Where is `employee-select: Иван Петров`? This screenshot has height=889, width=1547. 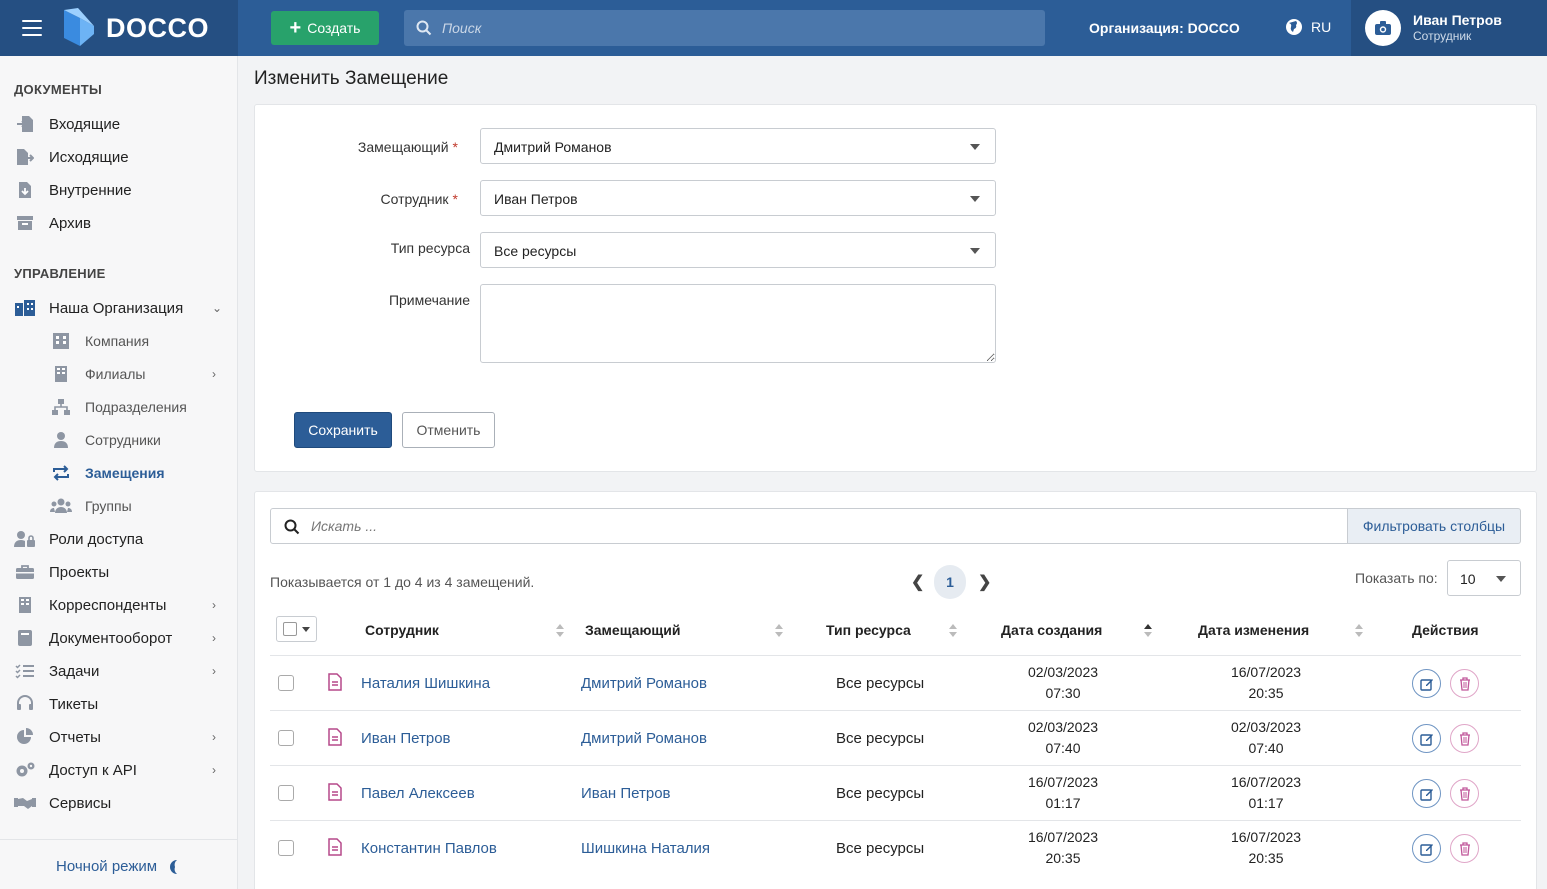 employee-select: Иван Петров is located at coordinates (738, 198).